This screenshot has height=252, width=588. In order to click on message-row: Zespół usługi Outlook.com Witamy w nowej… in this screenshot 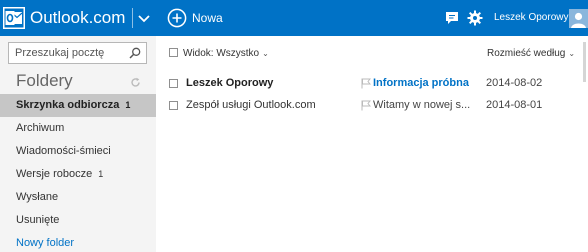, I will do `click(369, 106)`.